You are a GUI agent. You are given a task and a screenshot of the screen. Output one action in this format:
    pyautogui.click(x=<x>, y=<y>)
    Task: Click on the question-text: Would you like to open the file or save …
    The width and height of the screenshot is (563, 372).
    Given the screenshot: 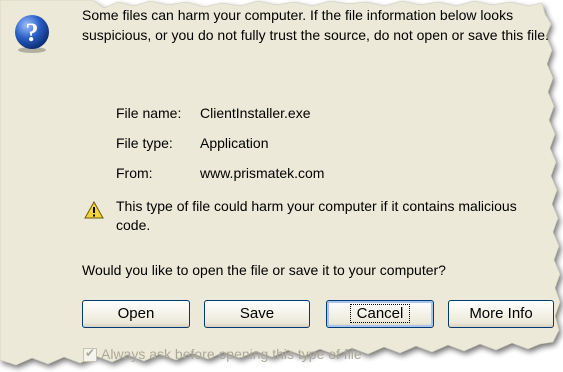 What is the action you would take?
    pyautogui.click(x=264, y=270)
    